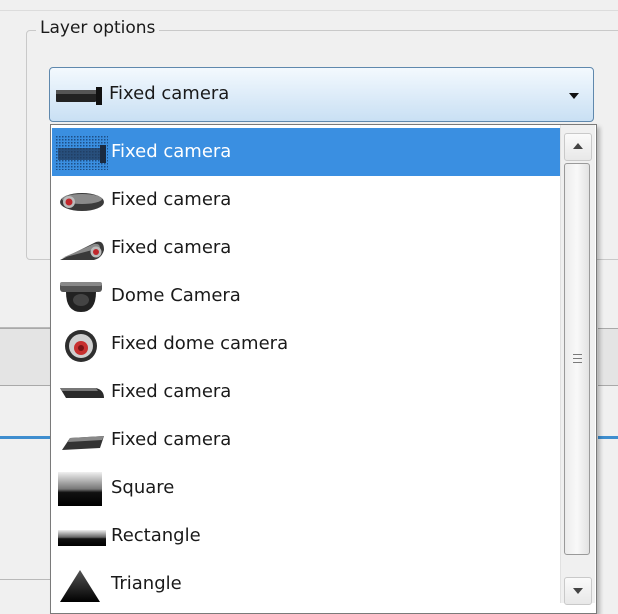 The height and width of the screenshot is (614, 618). What do you see at coordinates (25, 437) in the screenshot?
I see `background-accent-line` at bounding box center [25, 437].